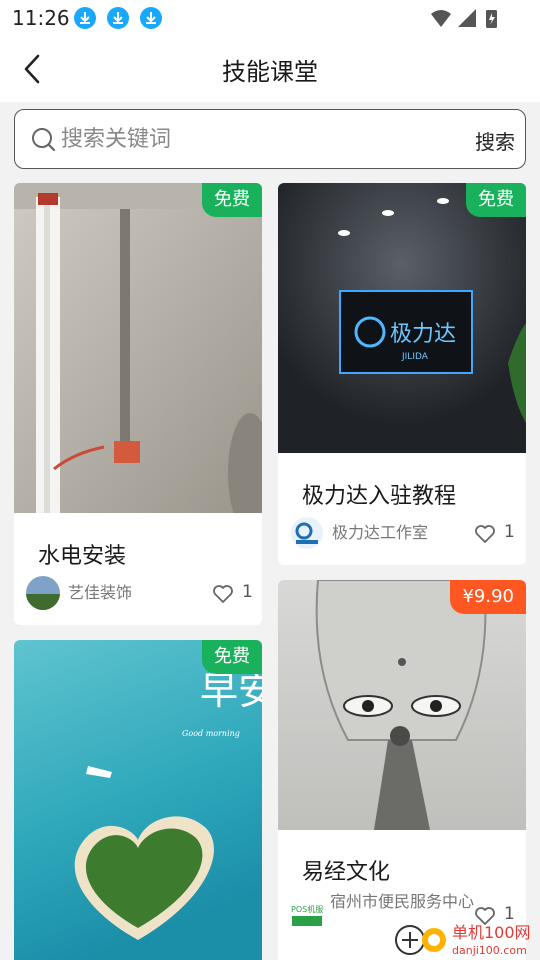 This screenshot has width=540, height=960. I want to click on watermark-subtext: danji100.com, so click(489, 950).